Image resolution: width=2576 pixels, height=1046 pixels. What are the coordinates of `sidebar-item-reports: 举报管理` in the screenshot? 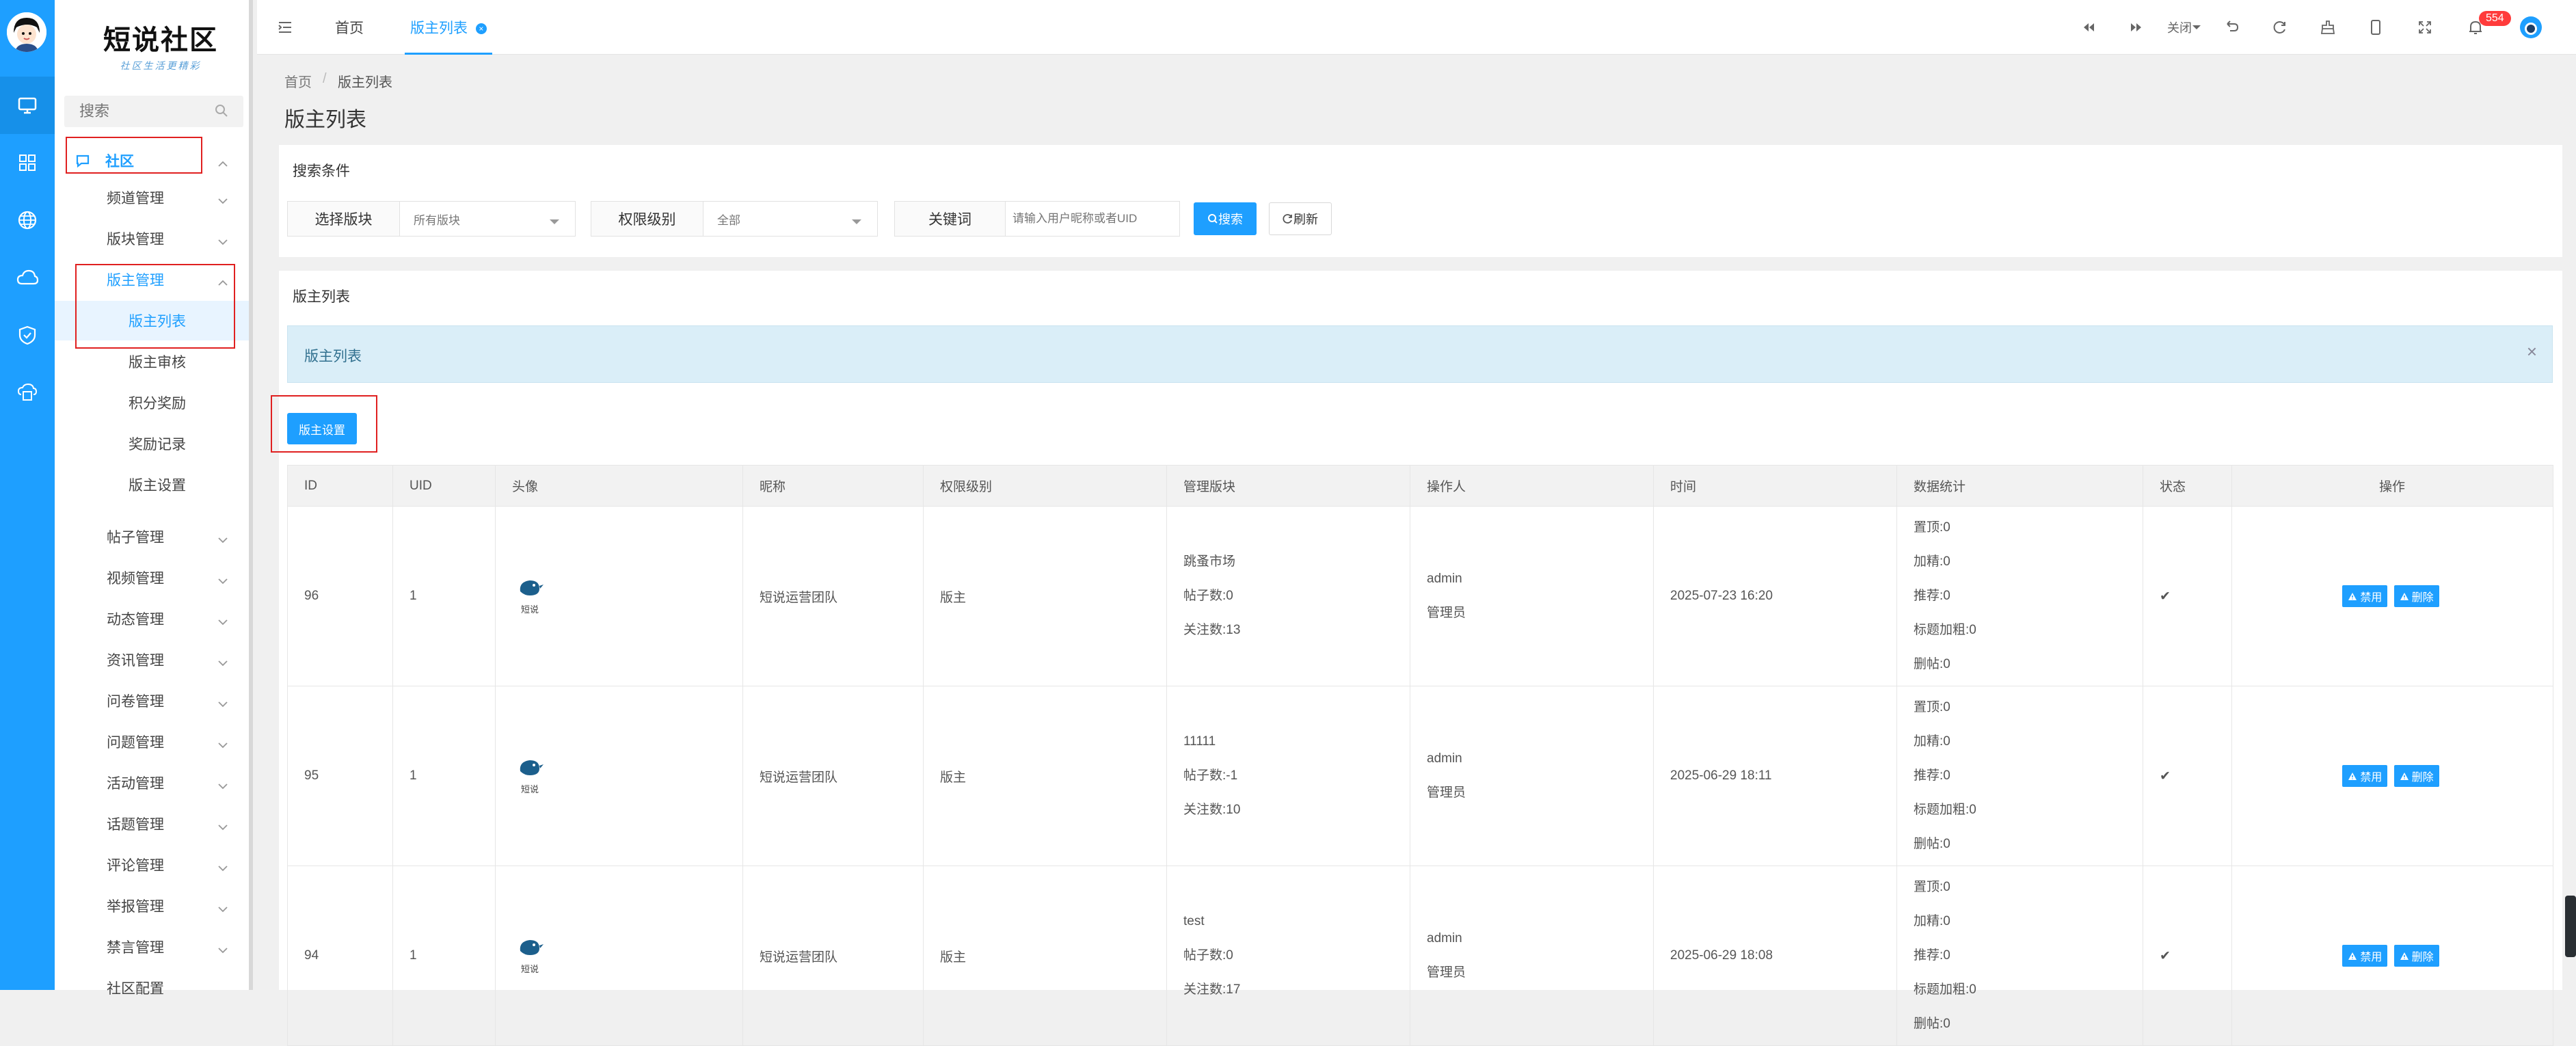 It's located at (152, 906).